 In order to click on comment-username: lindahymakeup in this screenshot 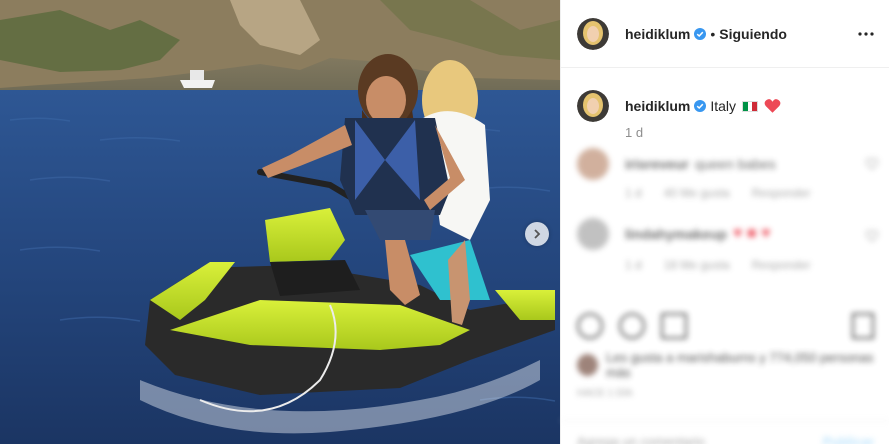, I will do `click(676, 234)`.